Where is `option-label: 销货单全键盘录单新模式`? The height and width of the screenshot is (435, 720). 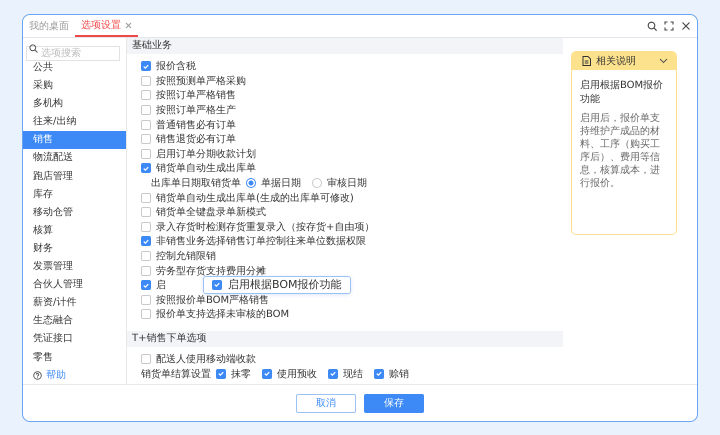
option-label: 销货单全键盘录单新模式 is located at coordinates (211, 213).